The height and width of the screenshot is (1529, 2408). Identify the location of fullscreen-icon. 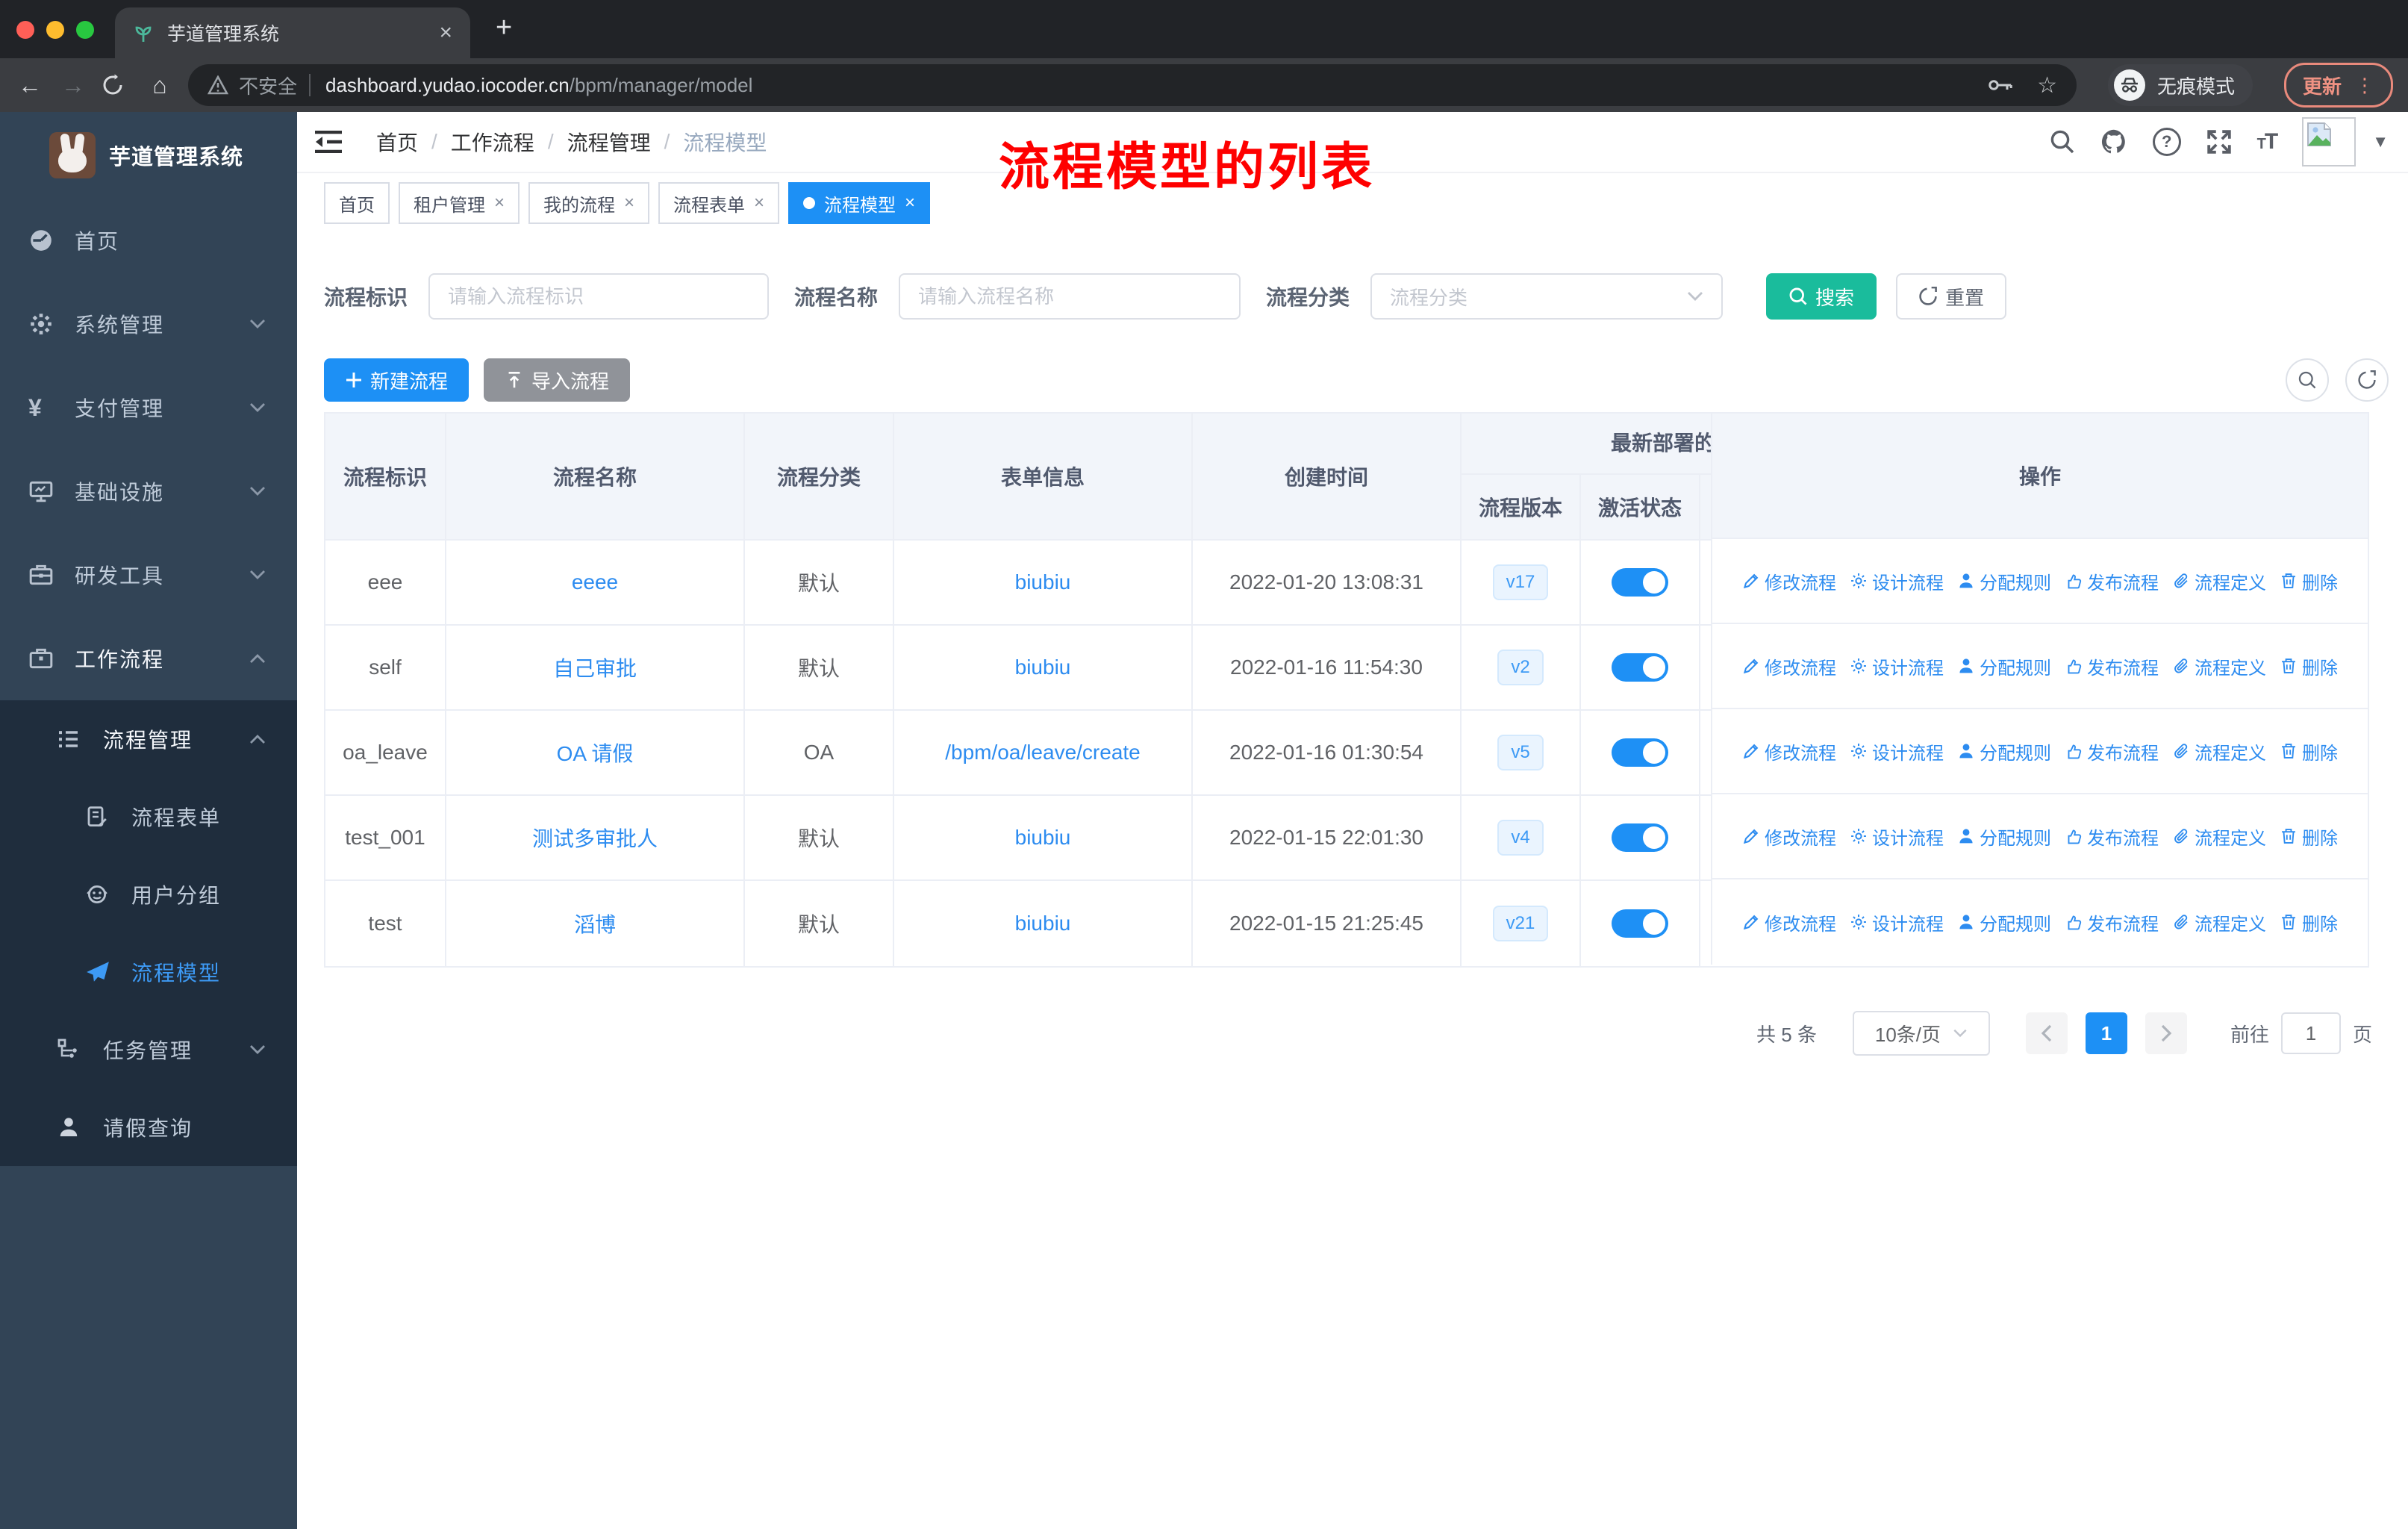
(2219, 142).